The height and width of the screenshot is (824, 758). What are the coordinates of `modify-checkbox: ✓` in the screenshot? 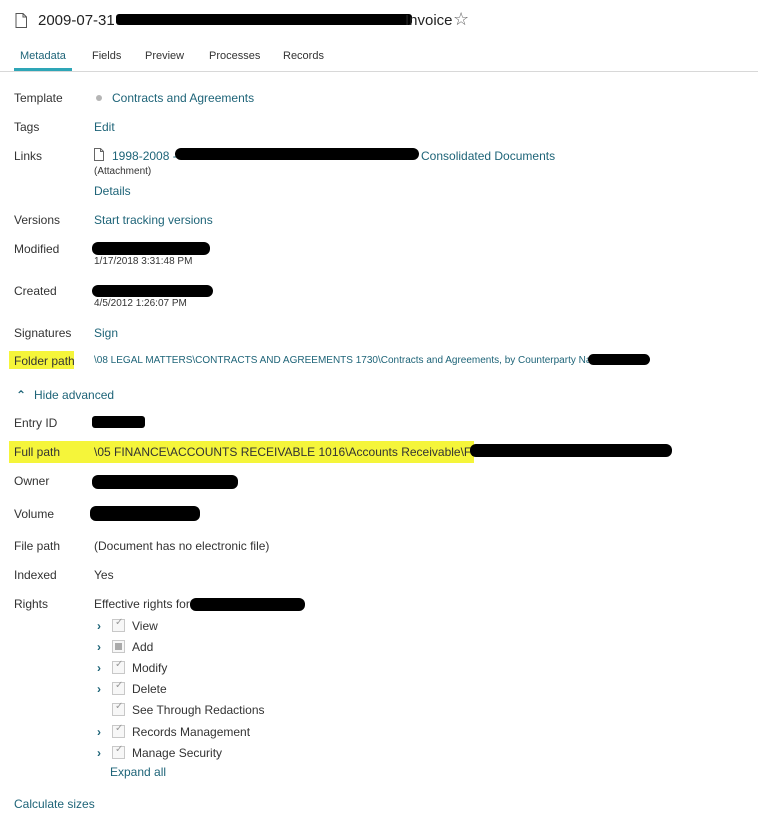 It's located at (118, 666).